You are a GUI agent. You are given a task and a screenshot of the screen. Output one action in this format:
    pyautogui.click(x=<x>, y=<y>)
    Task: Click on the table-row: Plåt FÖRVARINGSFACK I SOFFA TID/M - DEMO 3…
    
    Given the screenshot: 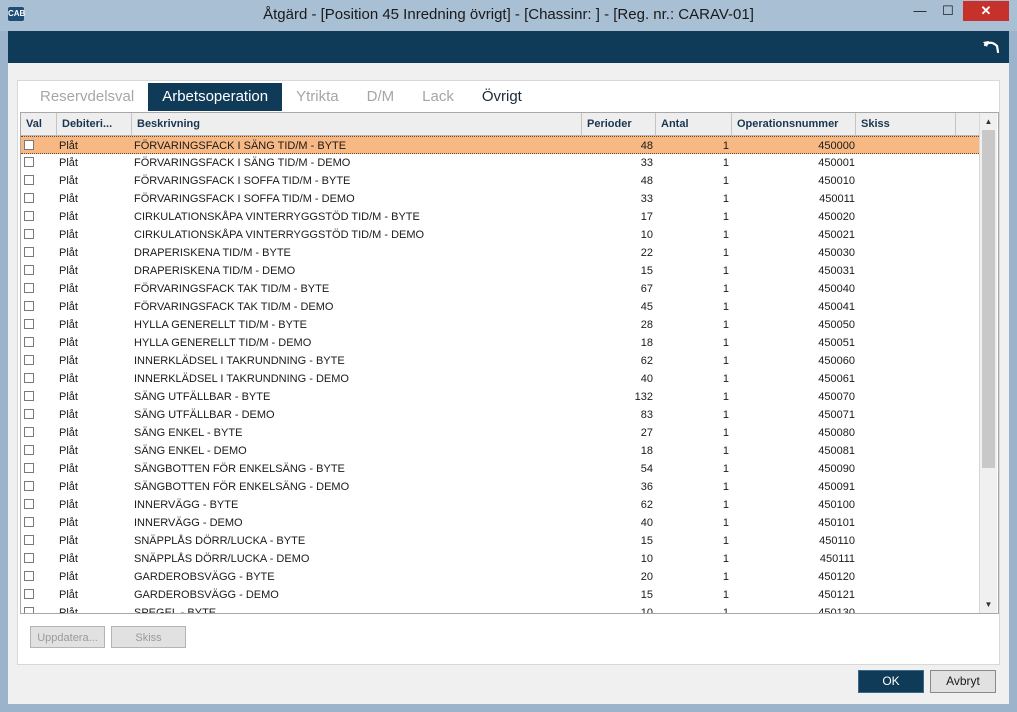 What is the action you would take?
    pyautogui.click(x=500, y=199)
    